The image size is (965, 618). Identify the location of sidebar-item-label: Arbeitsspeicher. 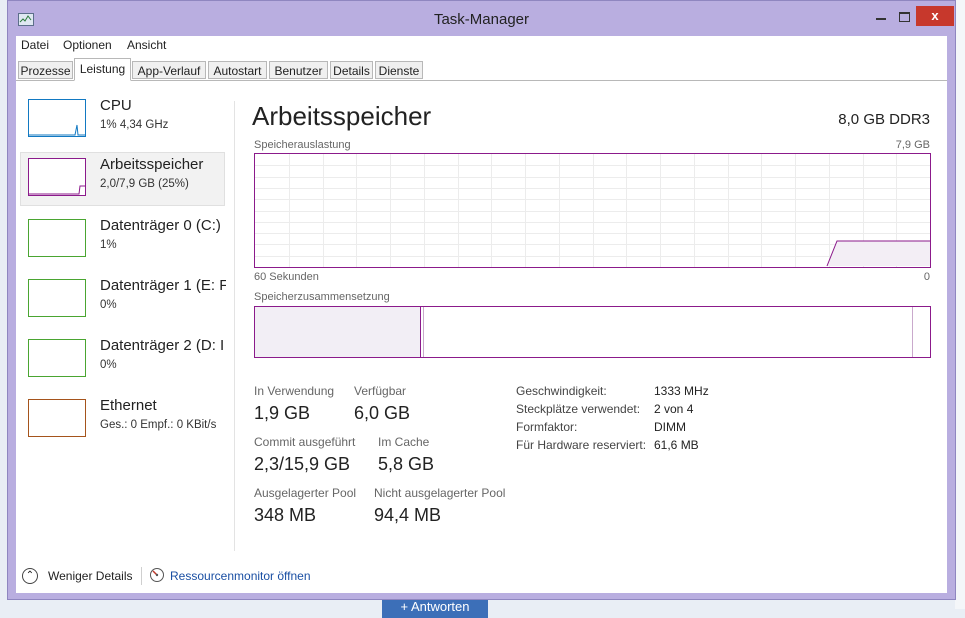
(152, 164).